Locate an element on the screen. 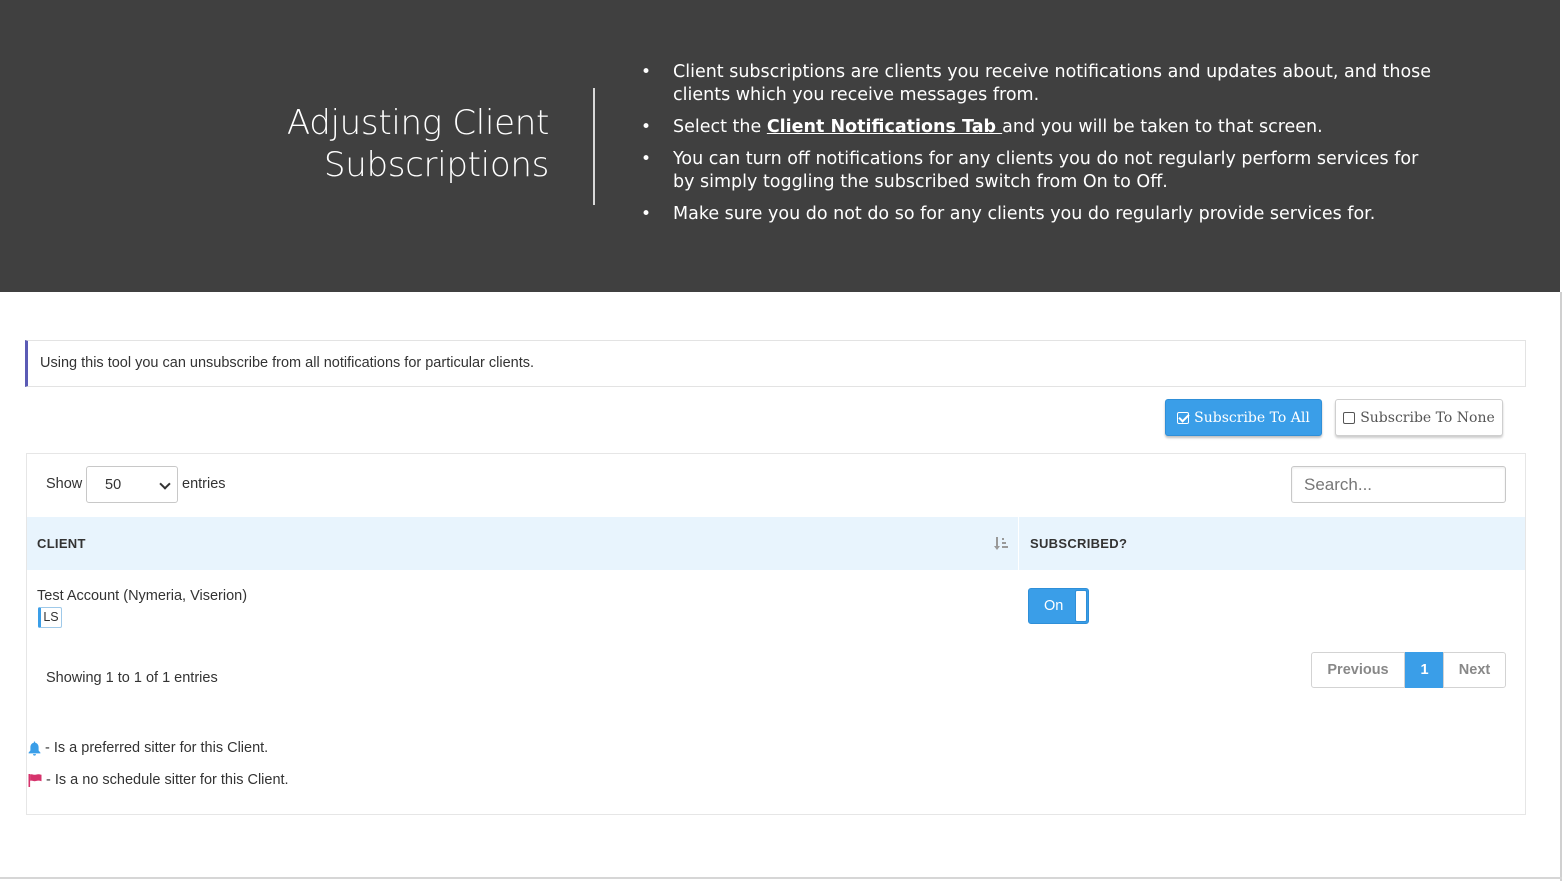 This screenshot has height=881, width=1562. subscribe-to-all-button: Subscribe To All is located at coordinates (1243, 417).